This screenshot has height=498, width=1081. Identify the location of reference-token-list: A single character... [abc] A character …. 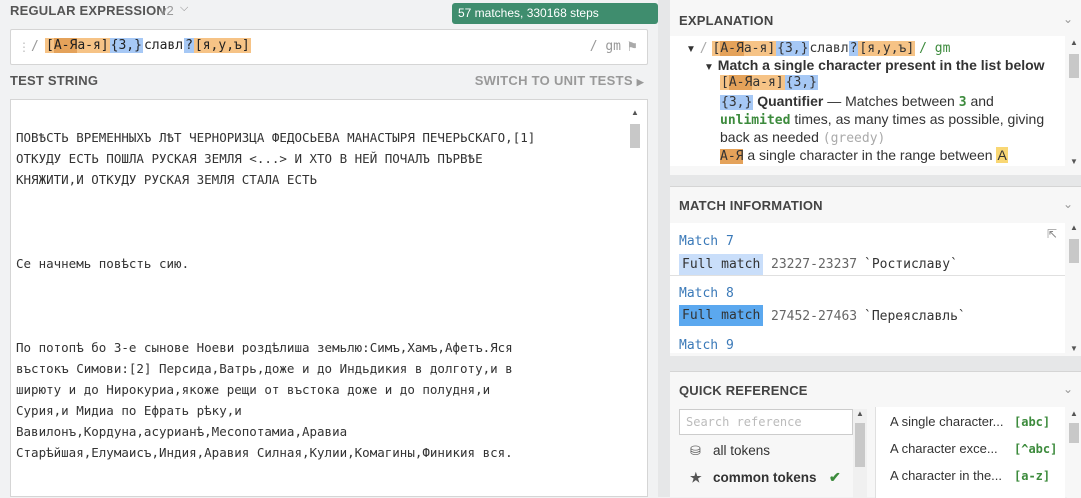
(970, 452).